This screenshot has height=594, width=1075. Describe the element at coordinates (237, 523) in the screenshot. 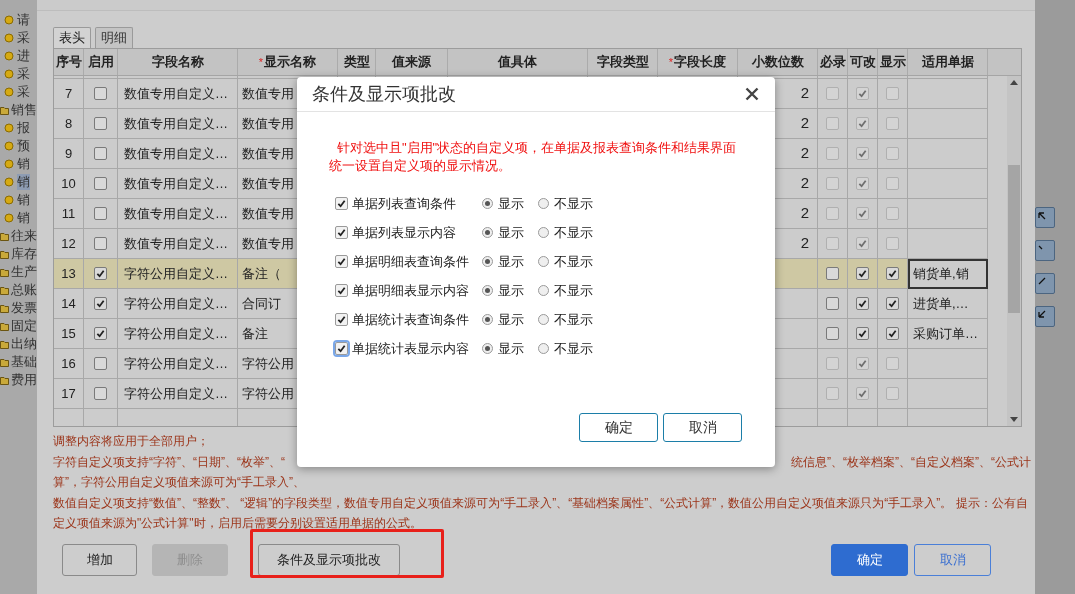

I see `note-text: 定义项值来源为"公式计算"时，启用后需要分别设置适用单据的公式。` at that location.